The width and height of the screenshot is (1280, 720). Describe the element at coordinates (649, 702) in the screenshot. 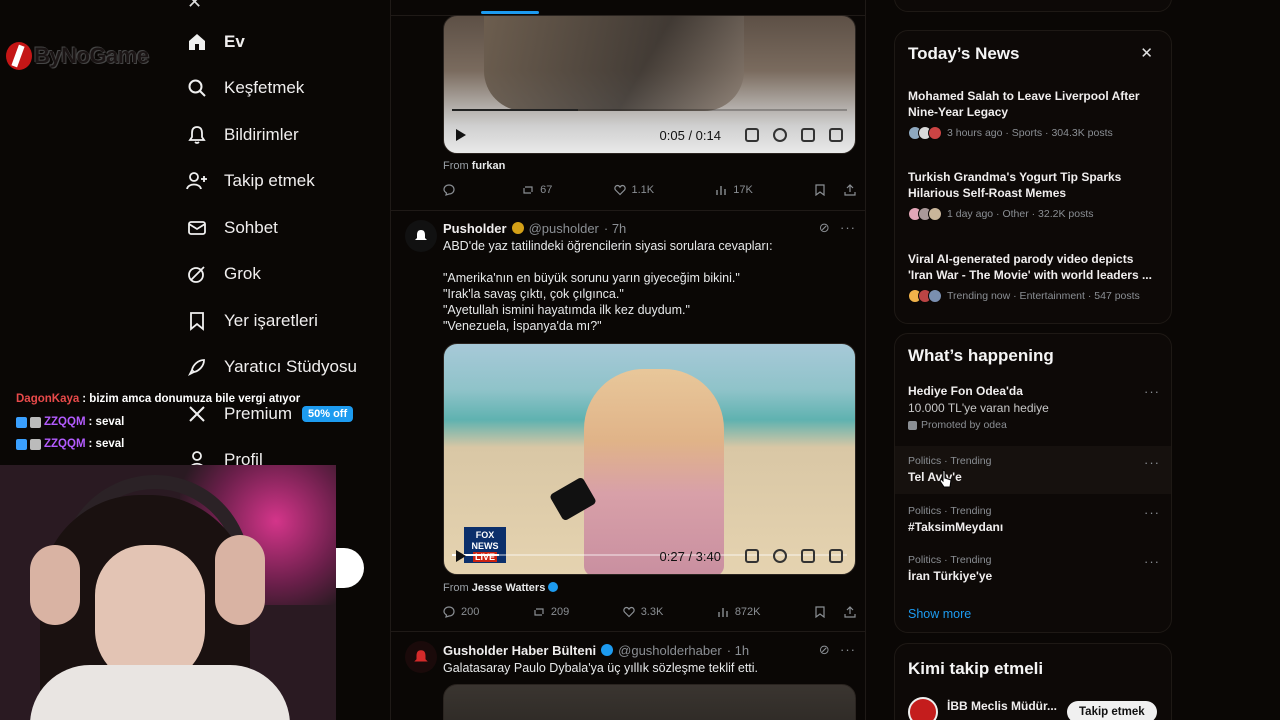

I see `post-image` at that location.